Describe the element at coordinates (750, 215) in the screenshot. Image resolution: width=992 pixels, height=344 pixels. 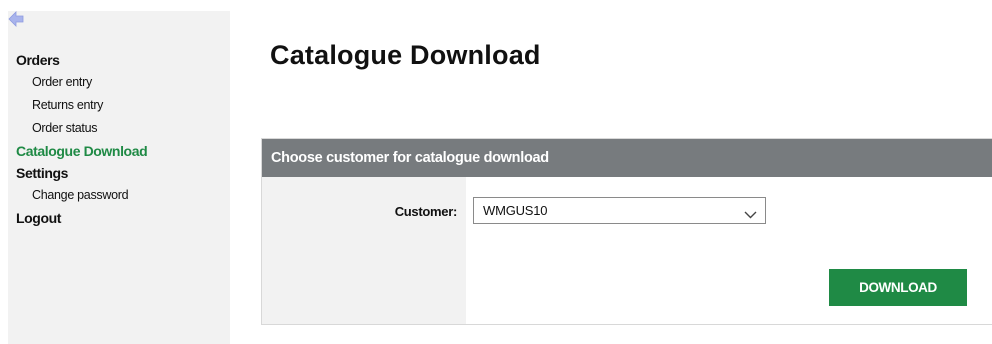
I see `chevron-down-icon` at that location.